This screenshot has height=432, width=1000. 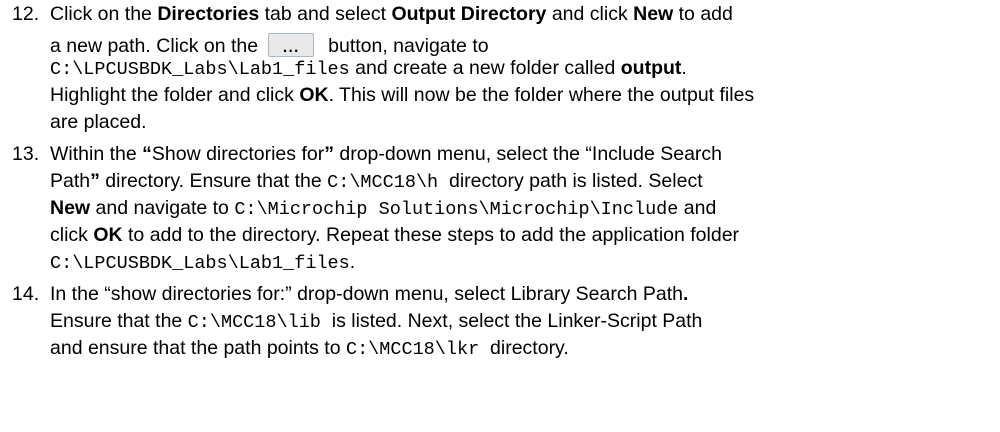 I want to click on step-12-number: 12., so click(x=26, y=14).